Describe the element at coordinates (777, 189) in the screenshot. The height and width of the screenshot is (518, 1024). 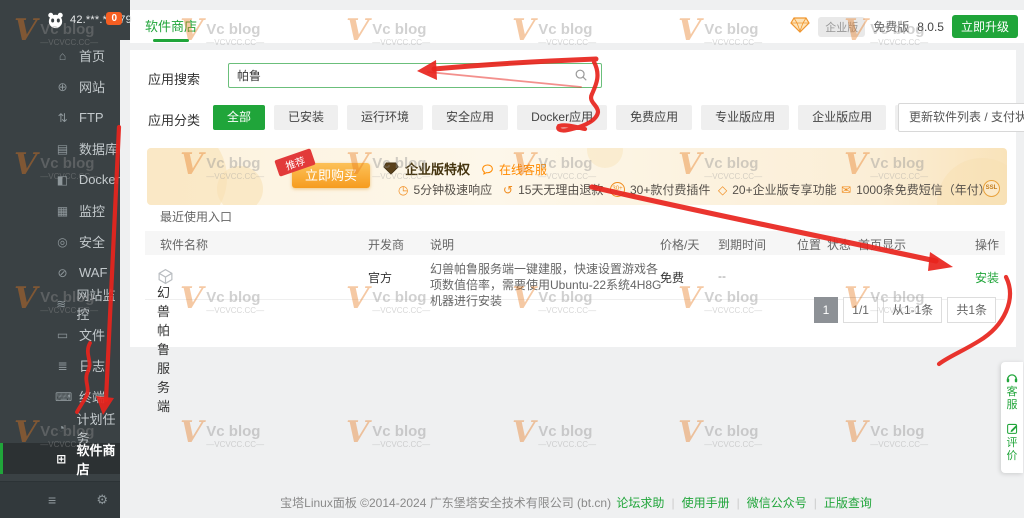
I see `banner-feature: ◇ 20+企业版专享功能` at that location.